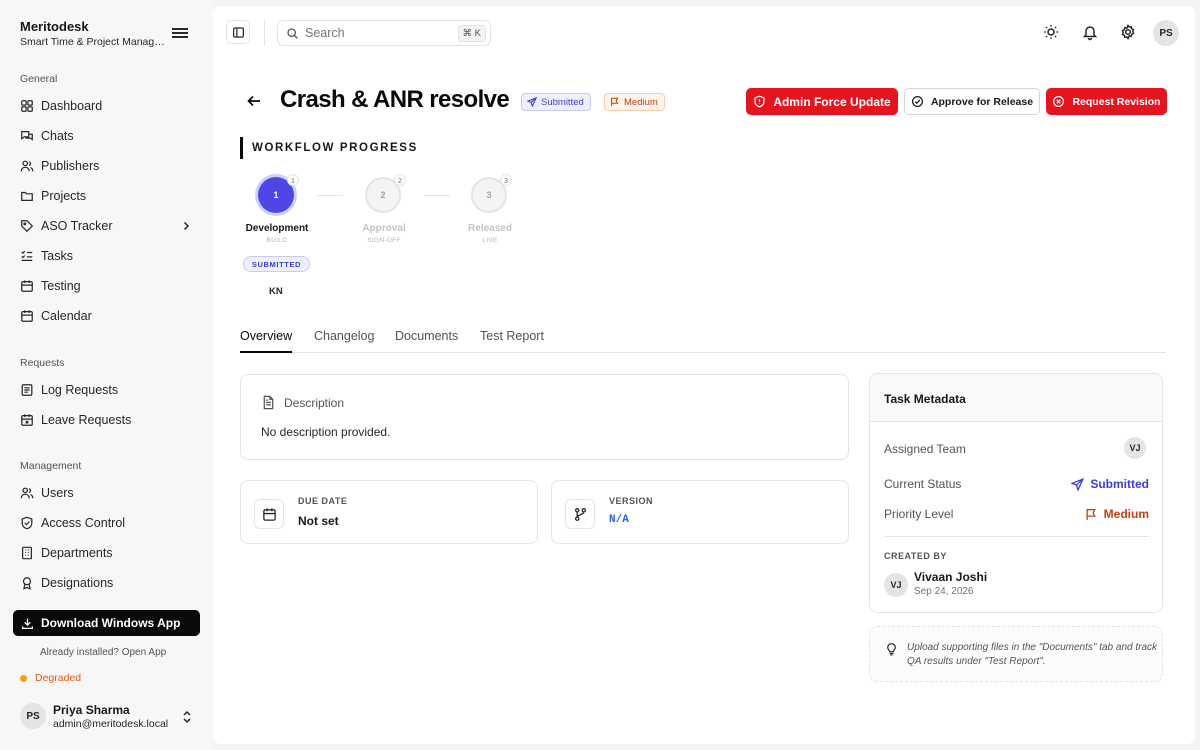  What do you see at coordinates (318, 521) in the screenshot?
I see `due-date-value: Not set` at bounding box center [318, 521].